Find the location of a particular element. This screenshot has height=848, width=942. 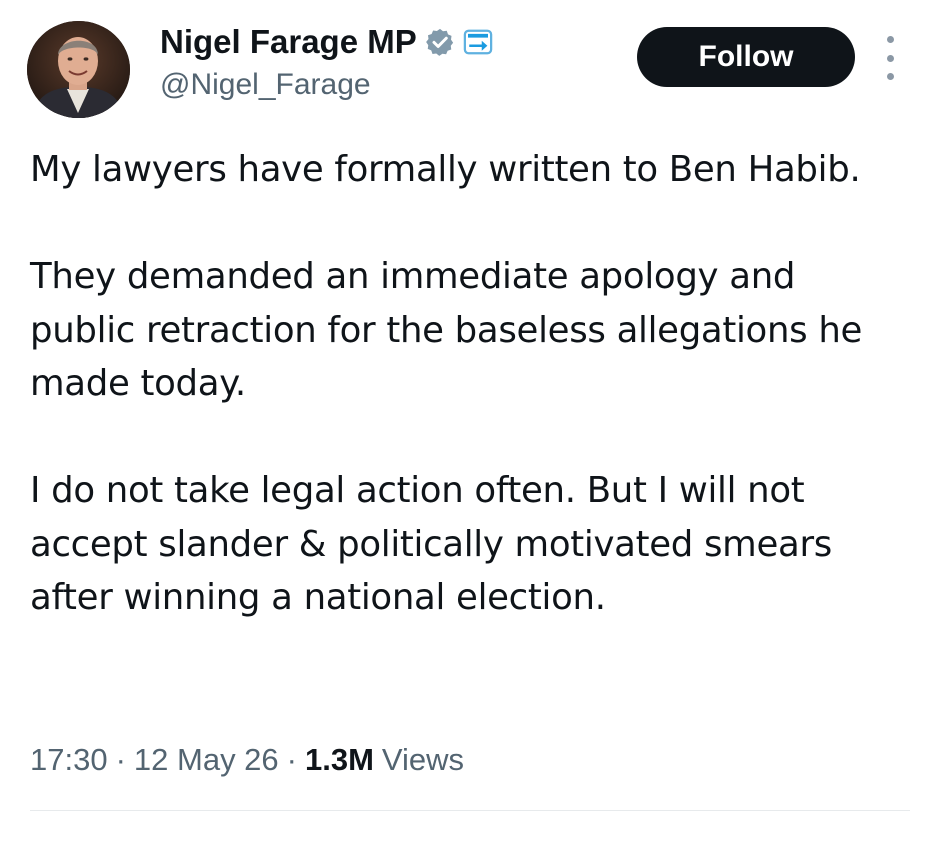

follow-button: Follow is located at coordinates (746, 57).